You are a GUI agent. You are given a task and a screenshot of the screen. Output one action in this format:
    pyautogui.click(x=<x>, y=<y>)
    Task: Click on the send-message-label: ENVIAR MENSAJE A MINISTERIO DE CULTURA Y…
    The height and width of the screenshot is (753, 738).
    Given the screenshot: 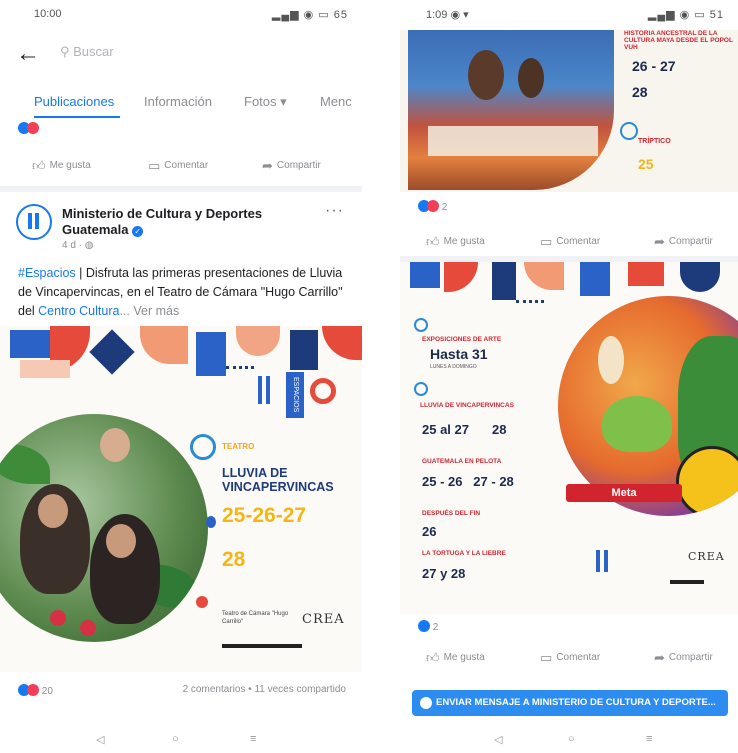 What is the action you would take?
    pyautogui.click(x=576, y=702)
    